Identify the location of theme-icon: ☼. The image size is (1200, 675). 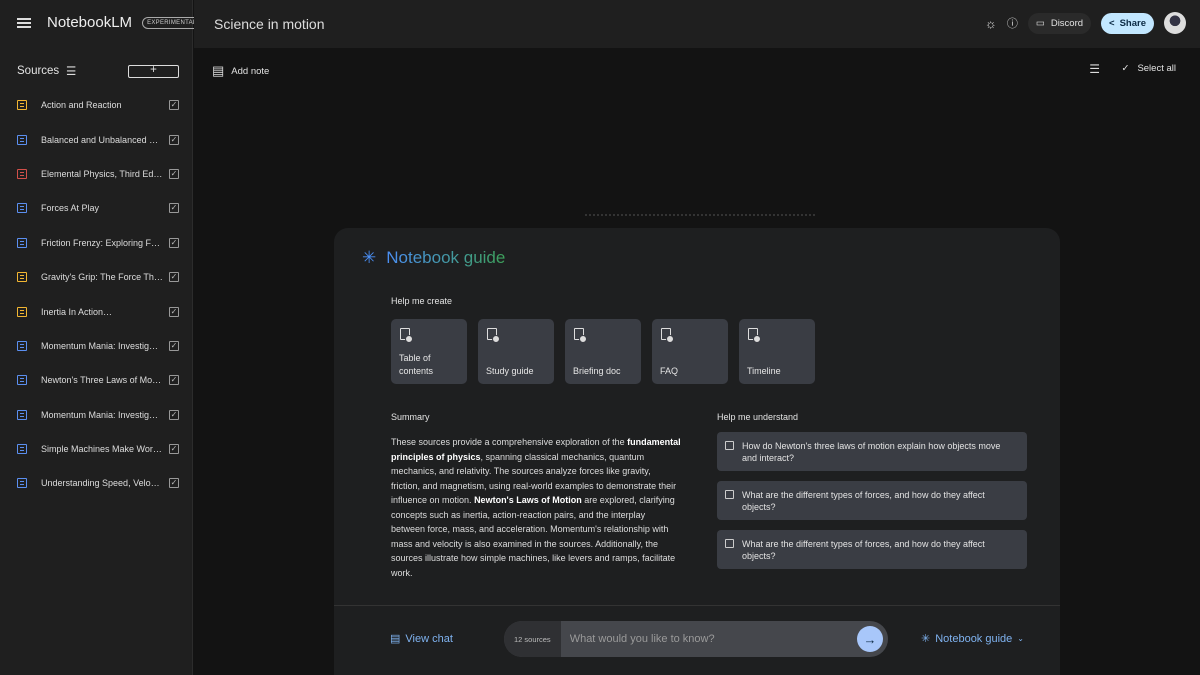
(991, 23).